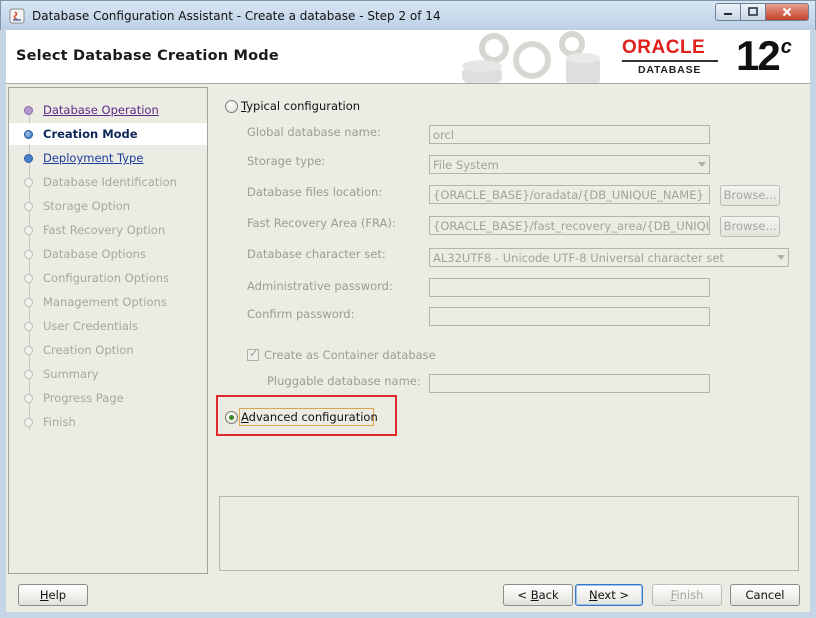 Image resolution: width=816 pixels, height=618 pixels. Describe the element at coordinates (315, 192) in the screenshot. I see `db-files-location-label: Database files location:` at that location.